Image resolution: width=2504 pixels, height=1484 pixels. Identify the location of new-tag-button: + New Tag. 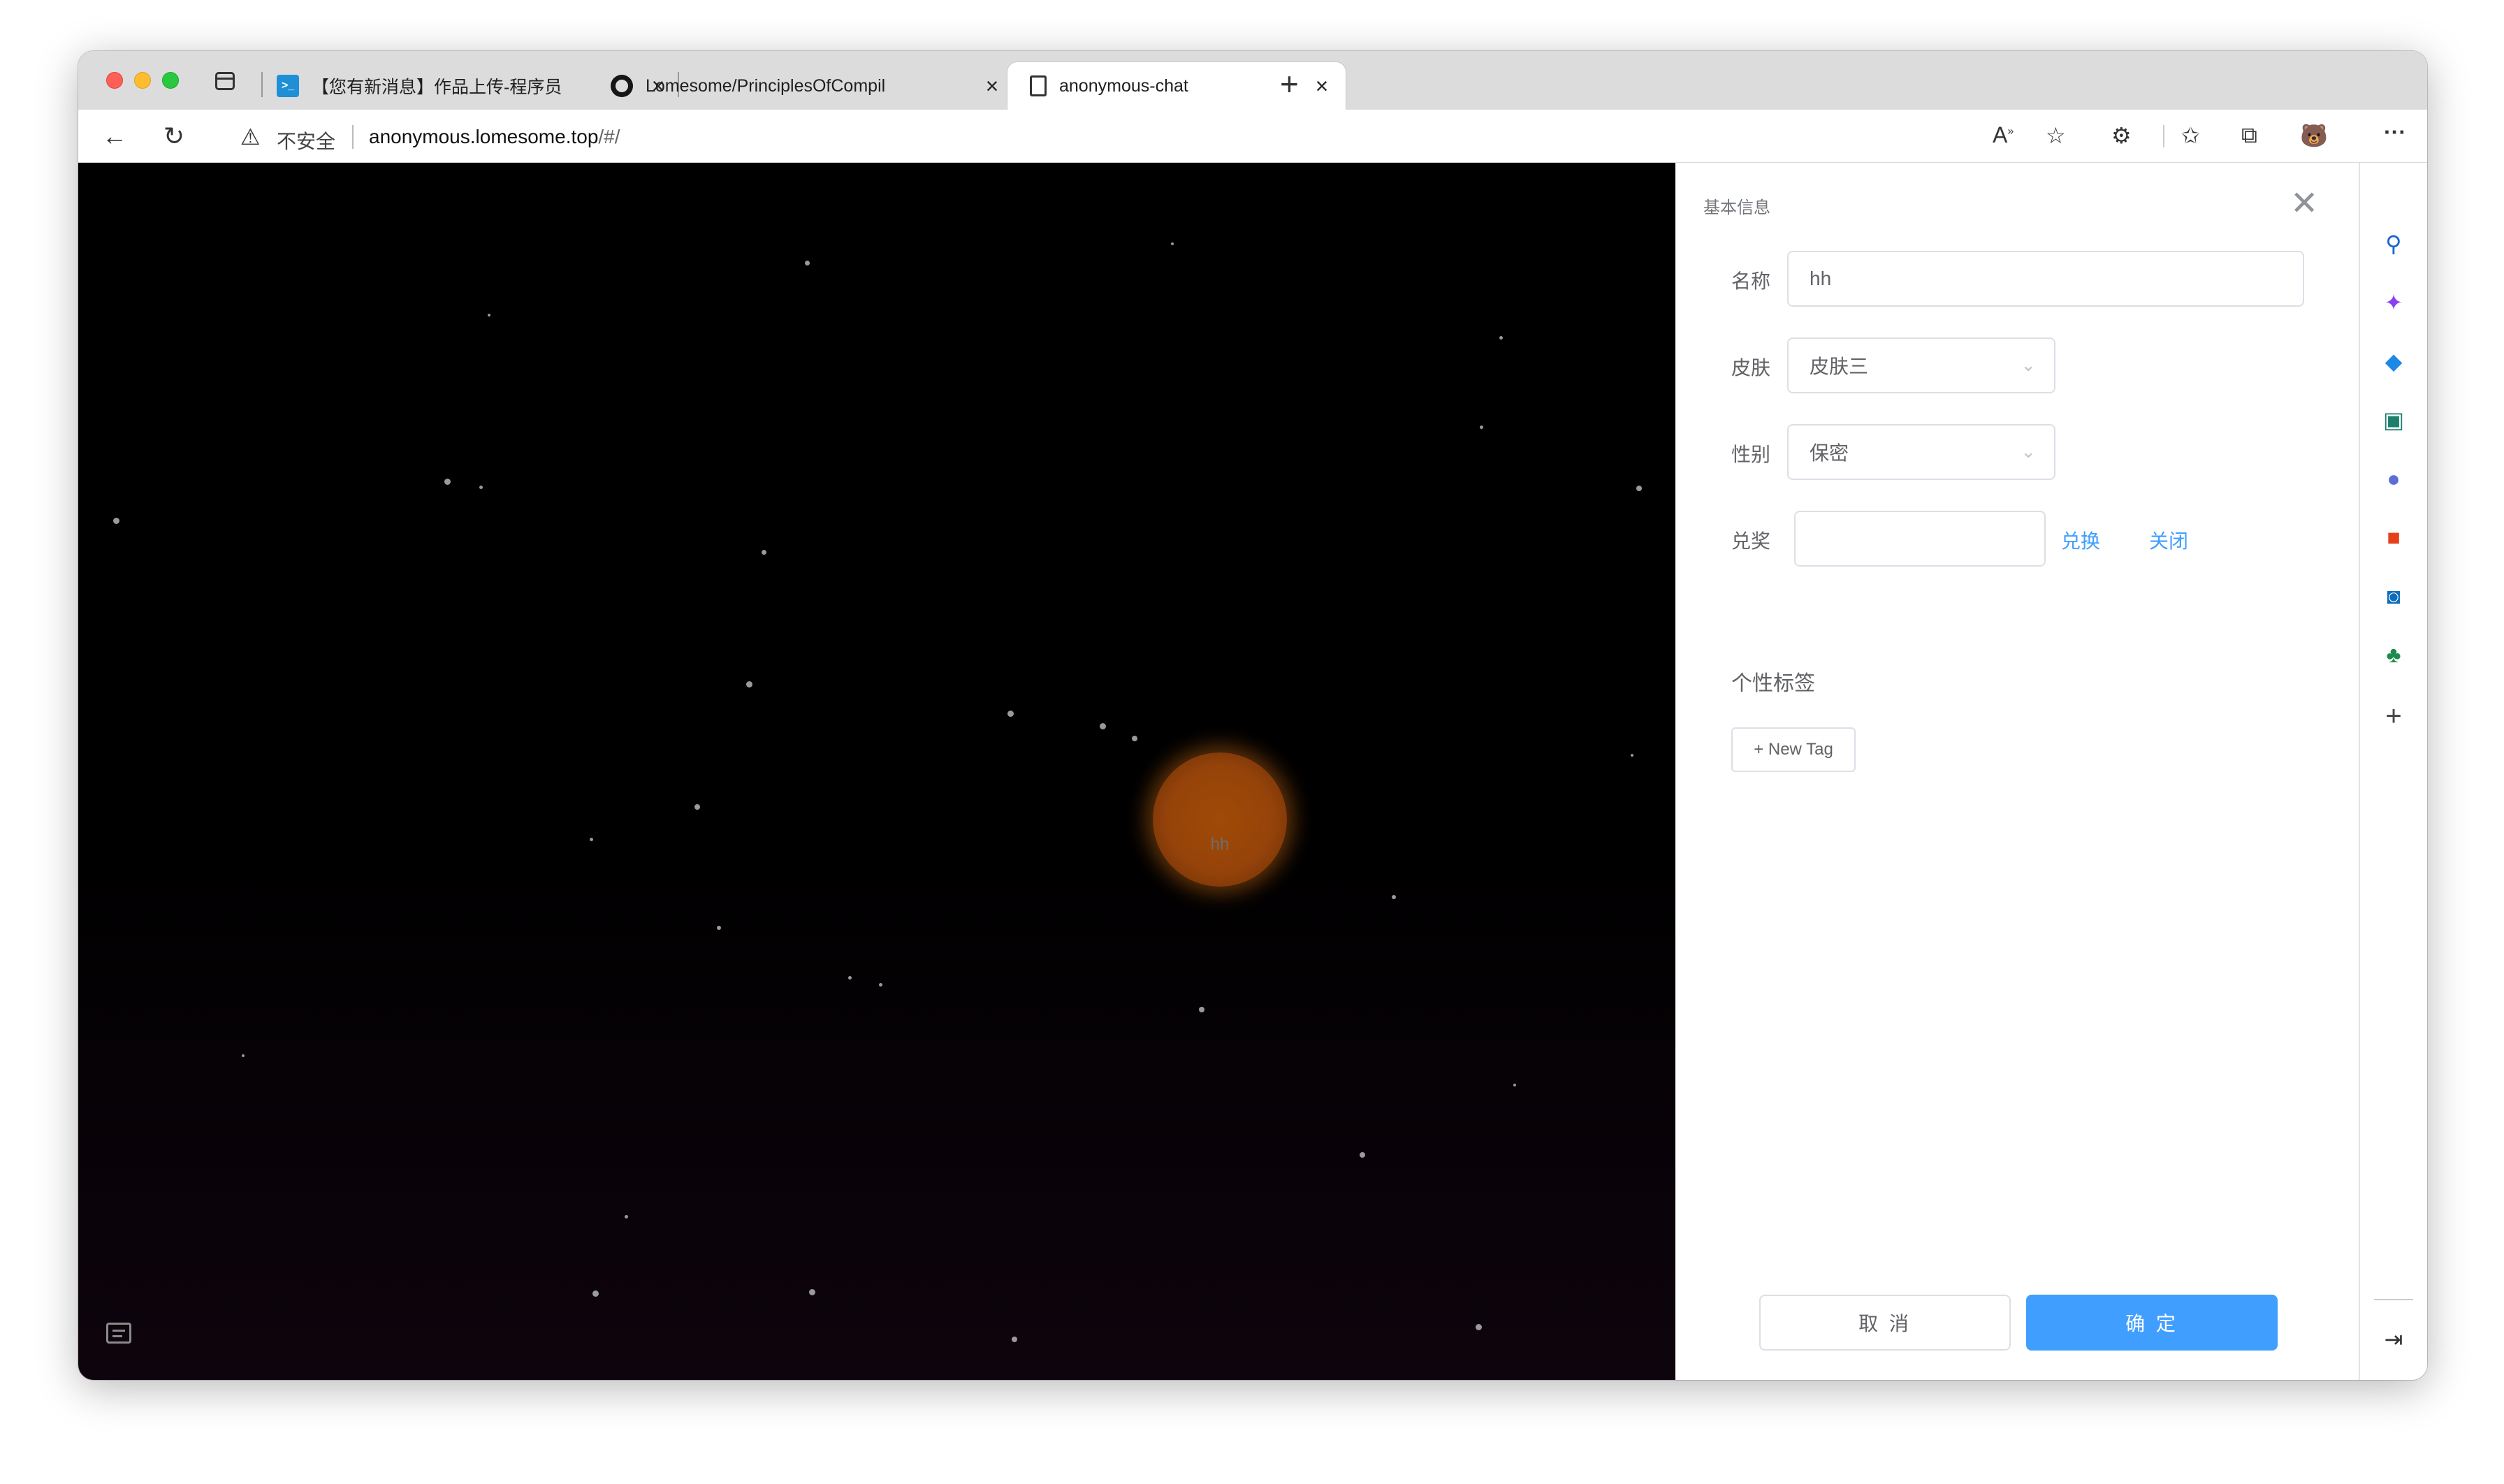
(1793, 749).